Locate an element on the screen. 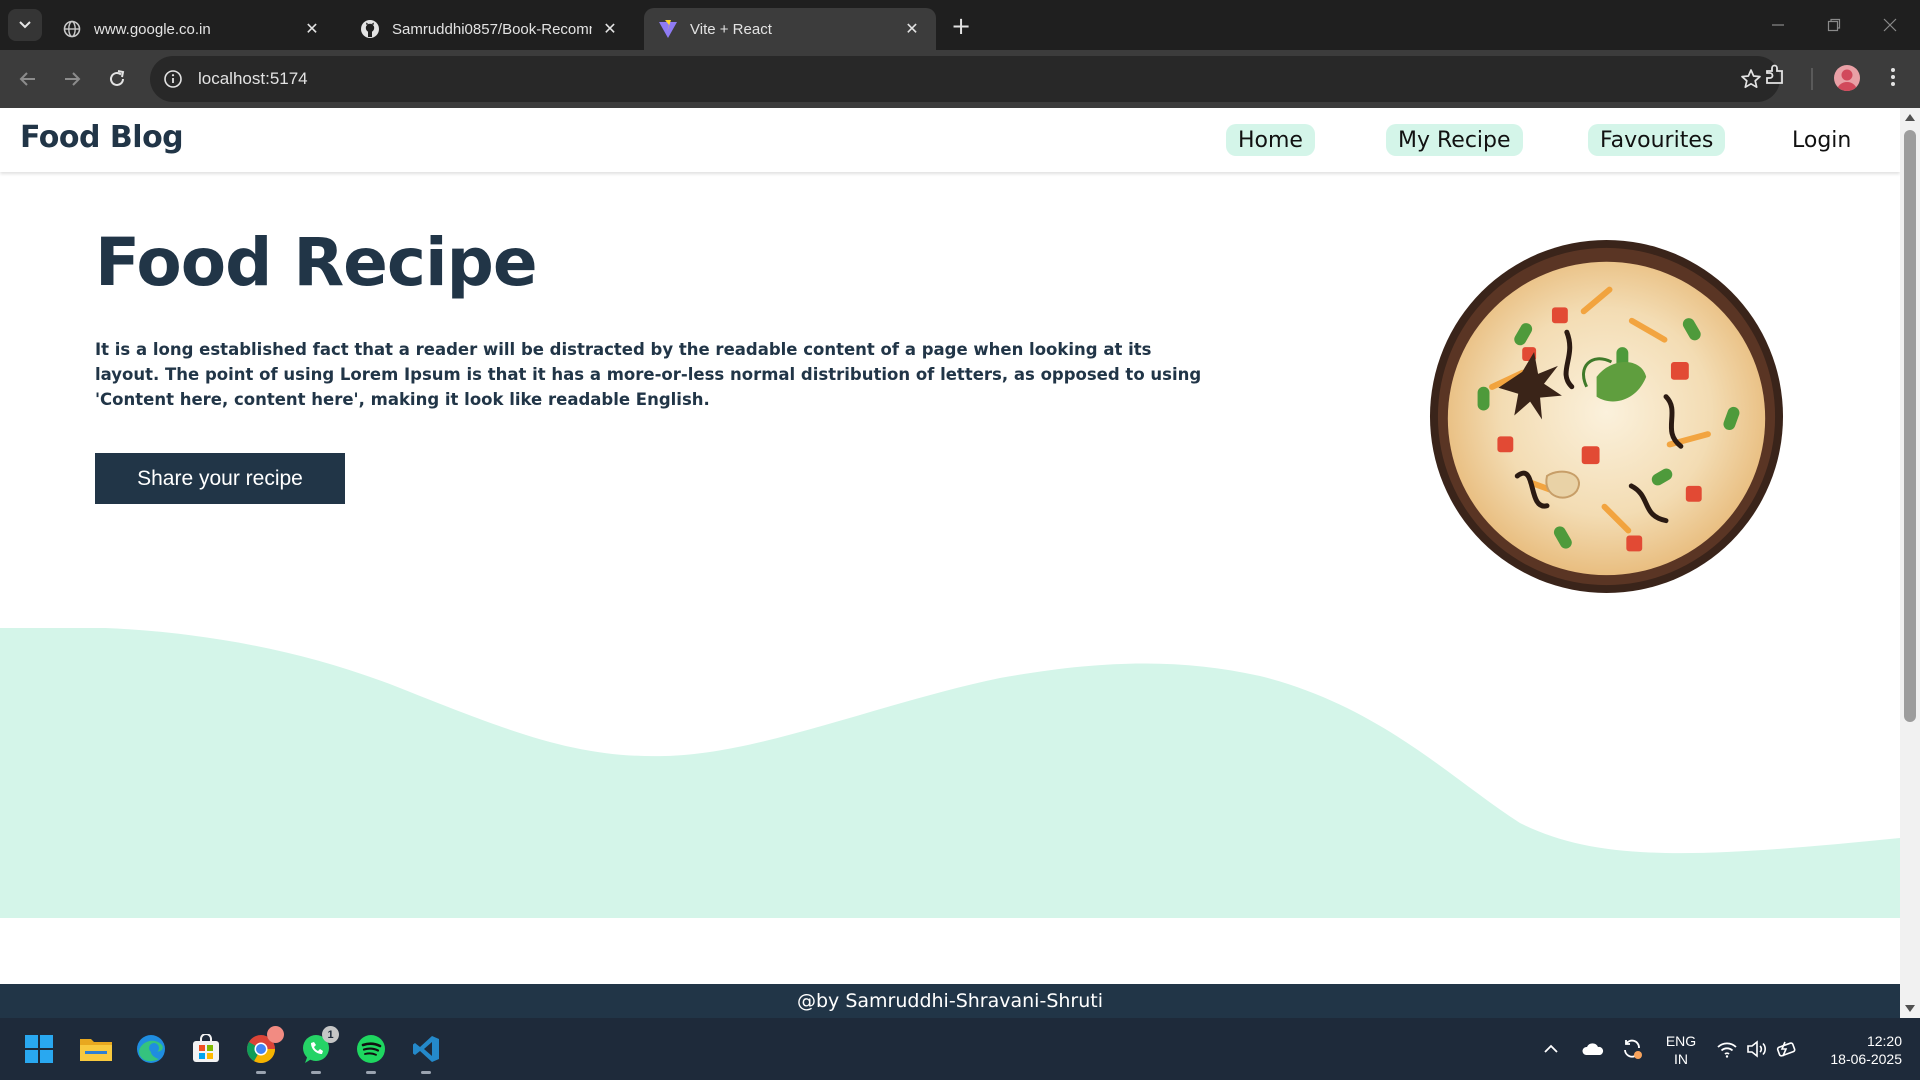 Image resolution: width=1920 pixels, height=1080 pixels. clock-date: 18-06-2025 is located at coordinates (1866, 1059).